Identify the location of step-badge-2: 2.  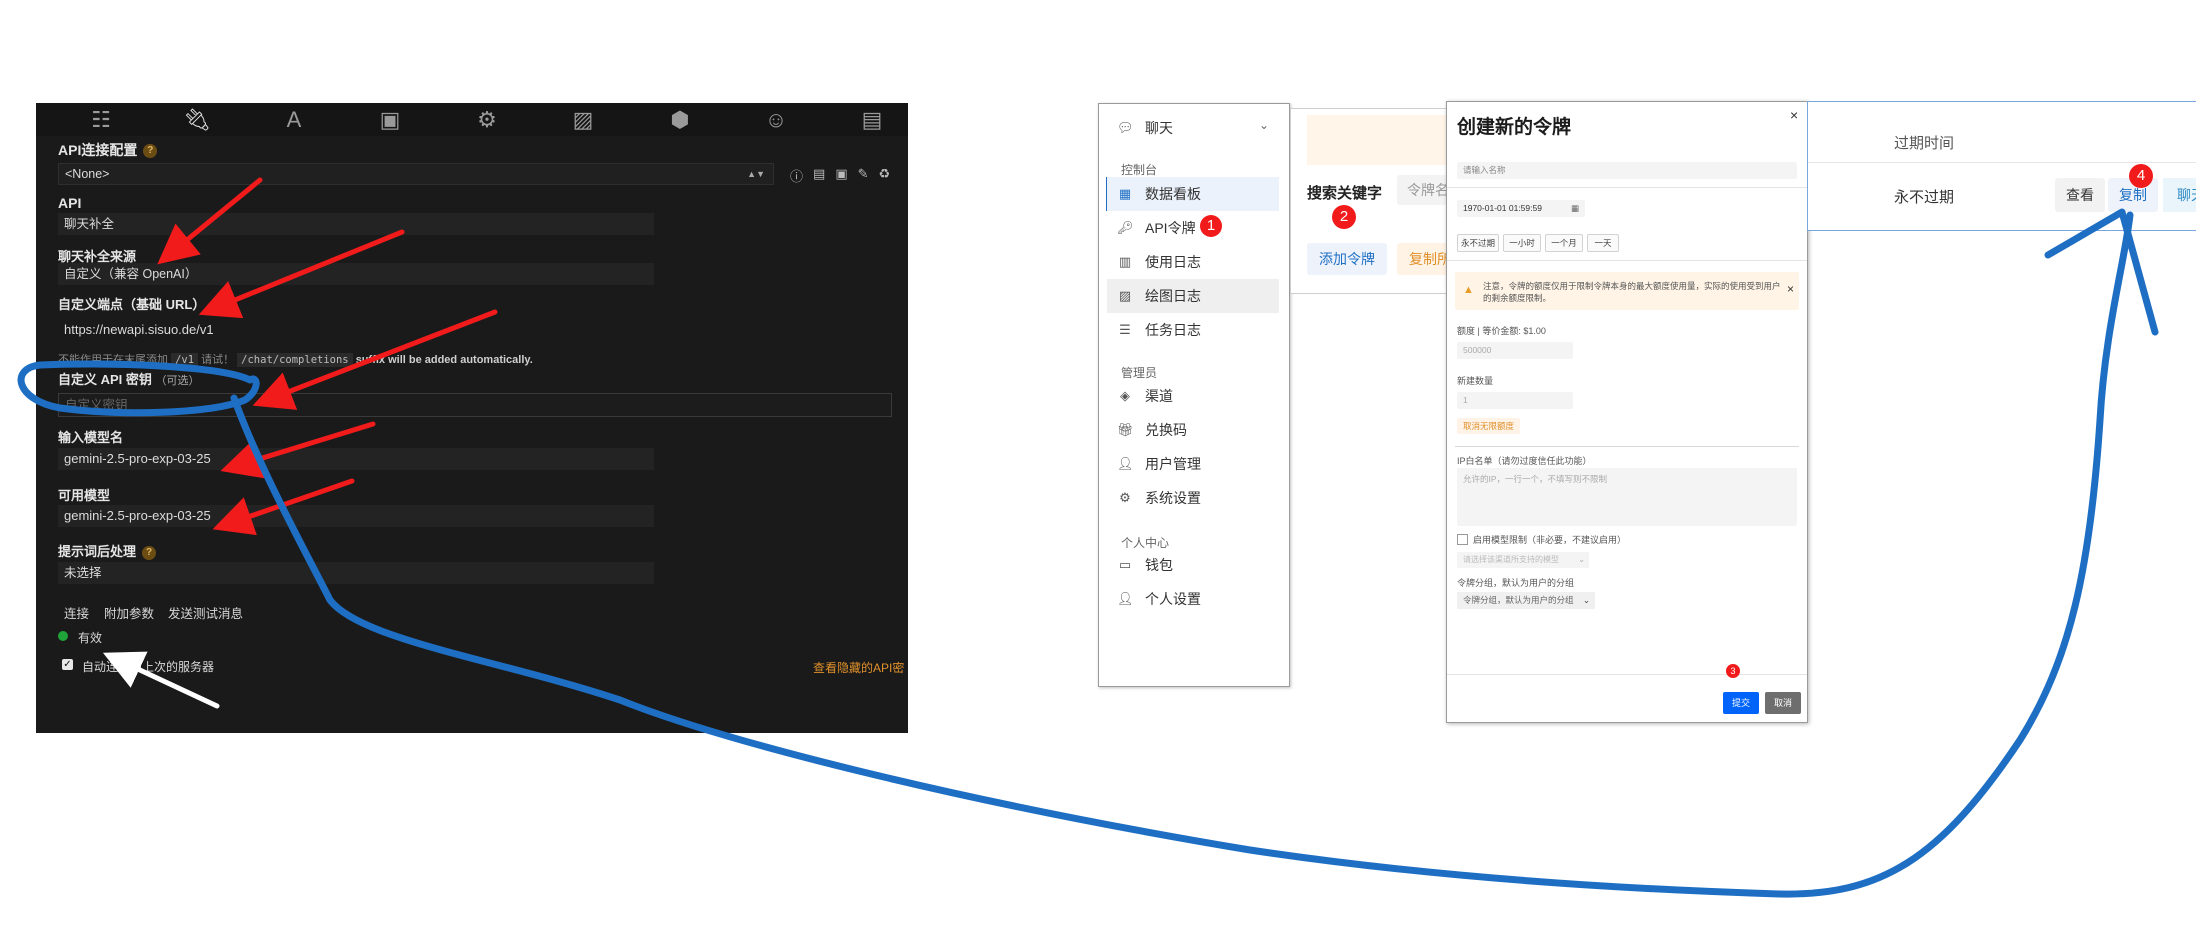
(1344, 217).